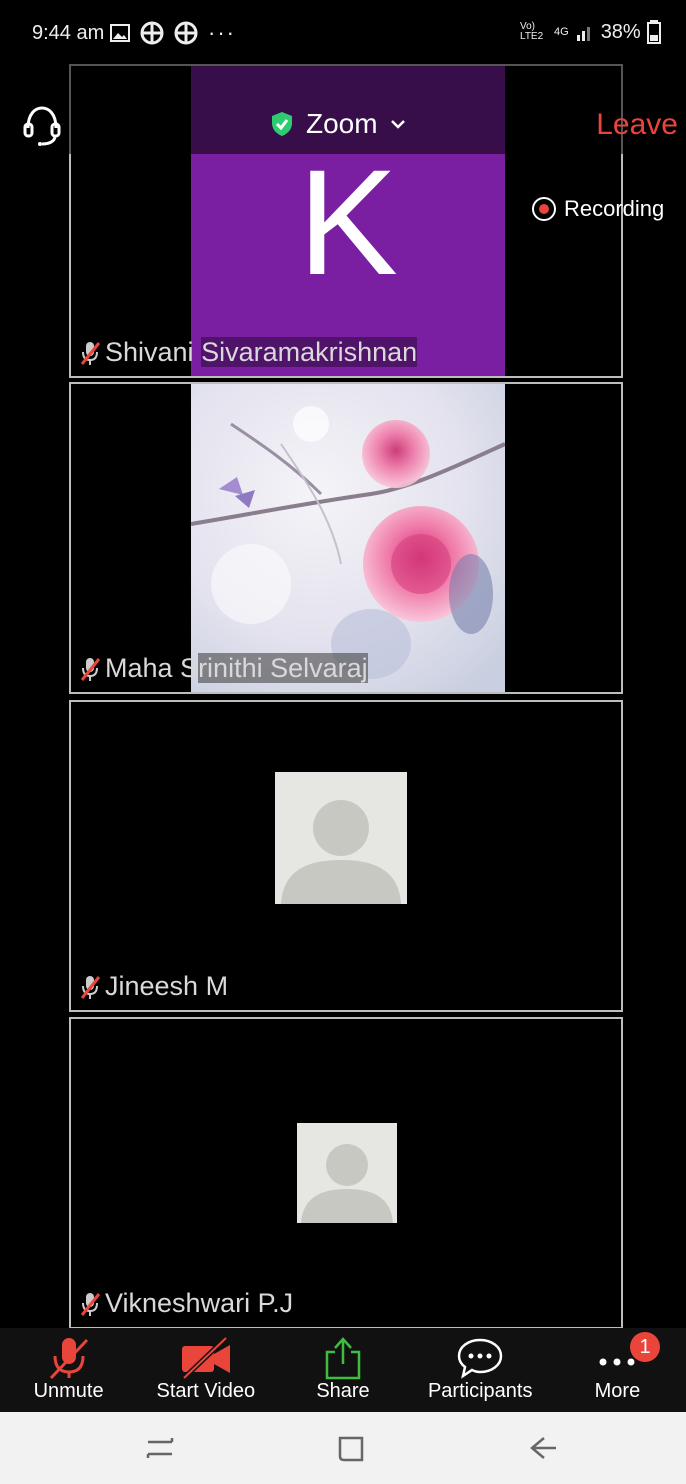 The width and height of the screenshot is (686, 1484). What do you see at coordinates (614, 208) in the screenshot?
I see `recording-label: Recording` at bounding box center [614, 208].